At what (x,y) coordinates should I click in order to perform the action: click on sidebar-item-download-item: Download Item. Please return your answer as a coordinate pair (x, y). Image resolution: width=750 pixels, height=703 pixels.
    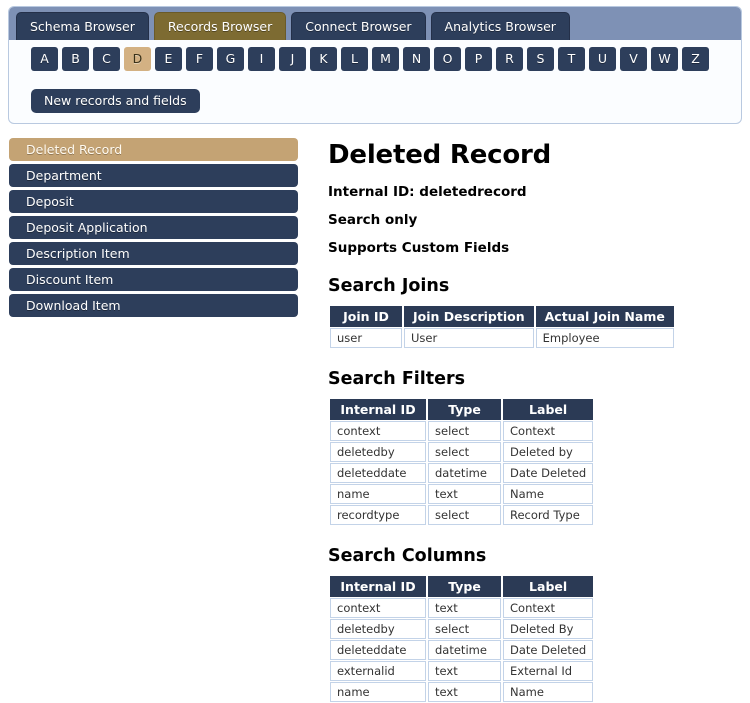
    Looking at the image, I should click on (153, 305).